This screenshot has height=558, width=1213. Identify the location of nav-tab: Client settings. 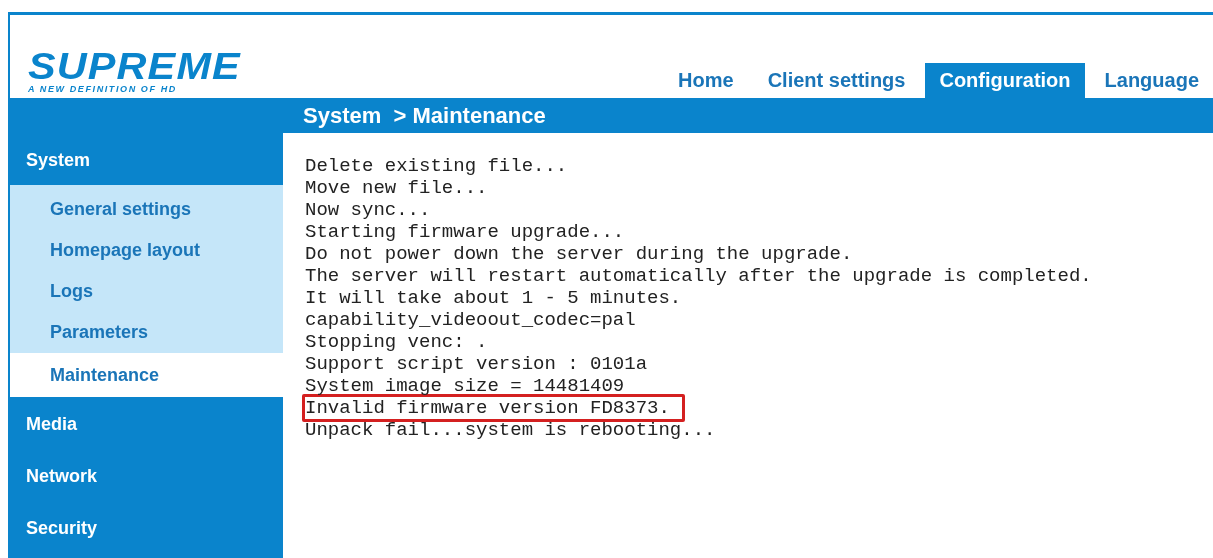
(836, 80).